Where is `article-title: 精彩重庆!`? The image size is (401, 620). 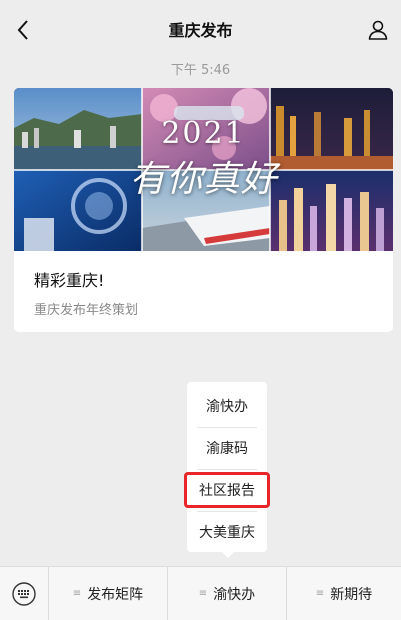
article-title: 精彩重庆! is located at coordinates (69, 280).